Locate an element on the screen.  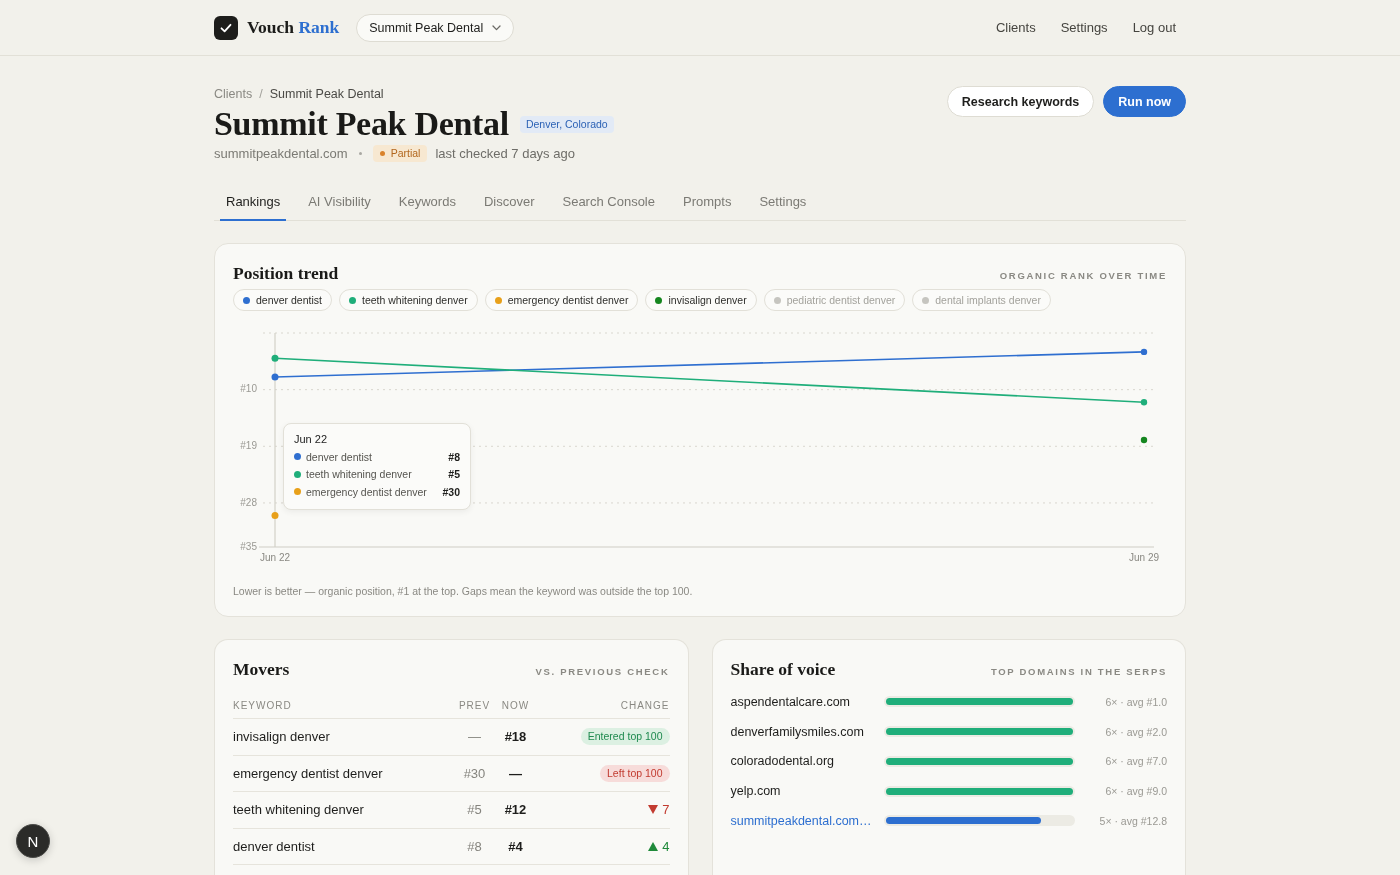
prev-rank: #8 is located at coordinates (474, 846).